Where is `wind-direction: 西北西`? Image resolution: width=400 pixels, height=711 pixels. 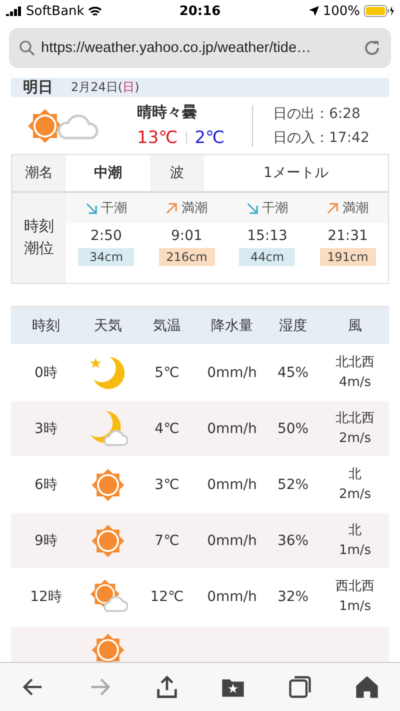 wind-direction: 西北西 is located at coordinates (355, 587).